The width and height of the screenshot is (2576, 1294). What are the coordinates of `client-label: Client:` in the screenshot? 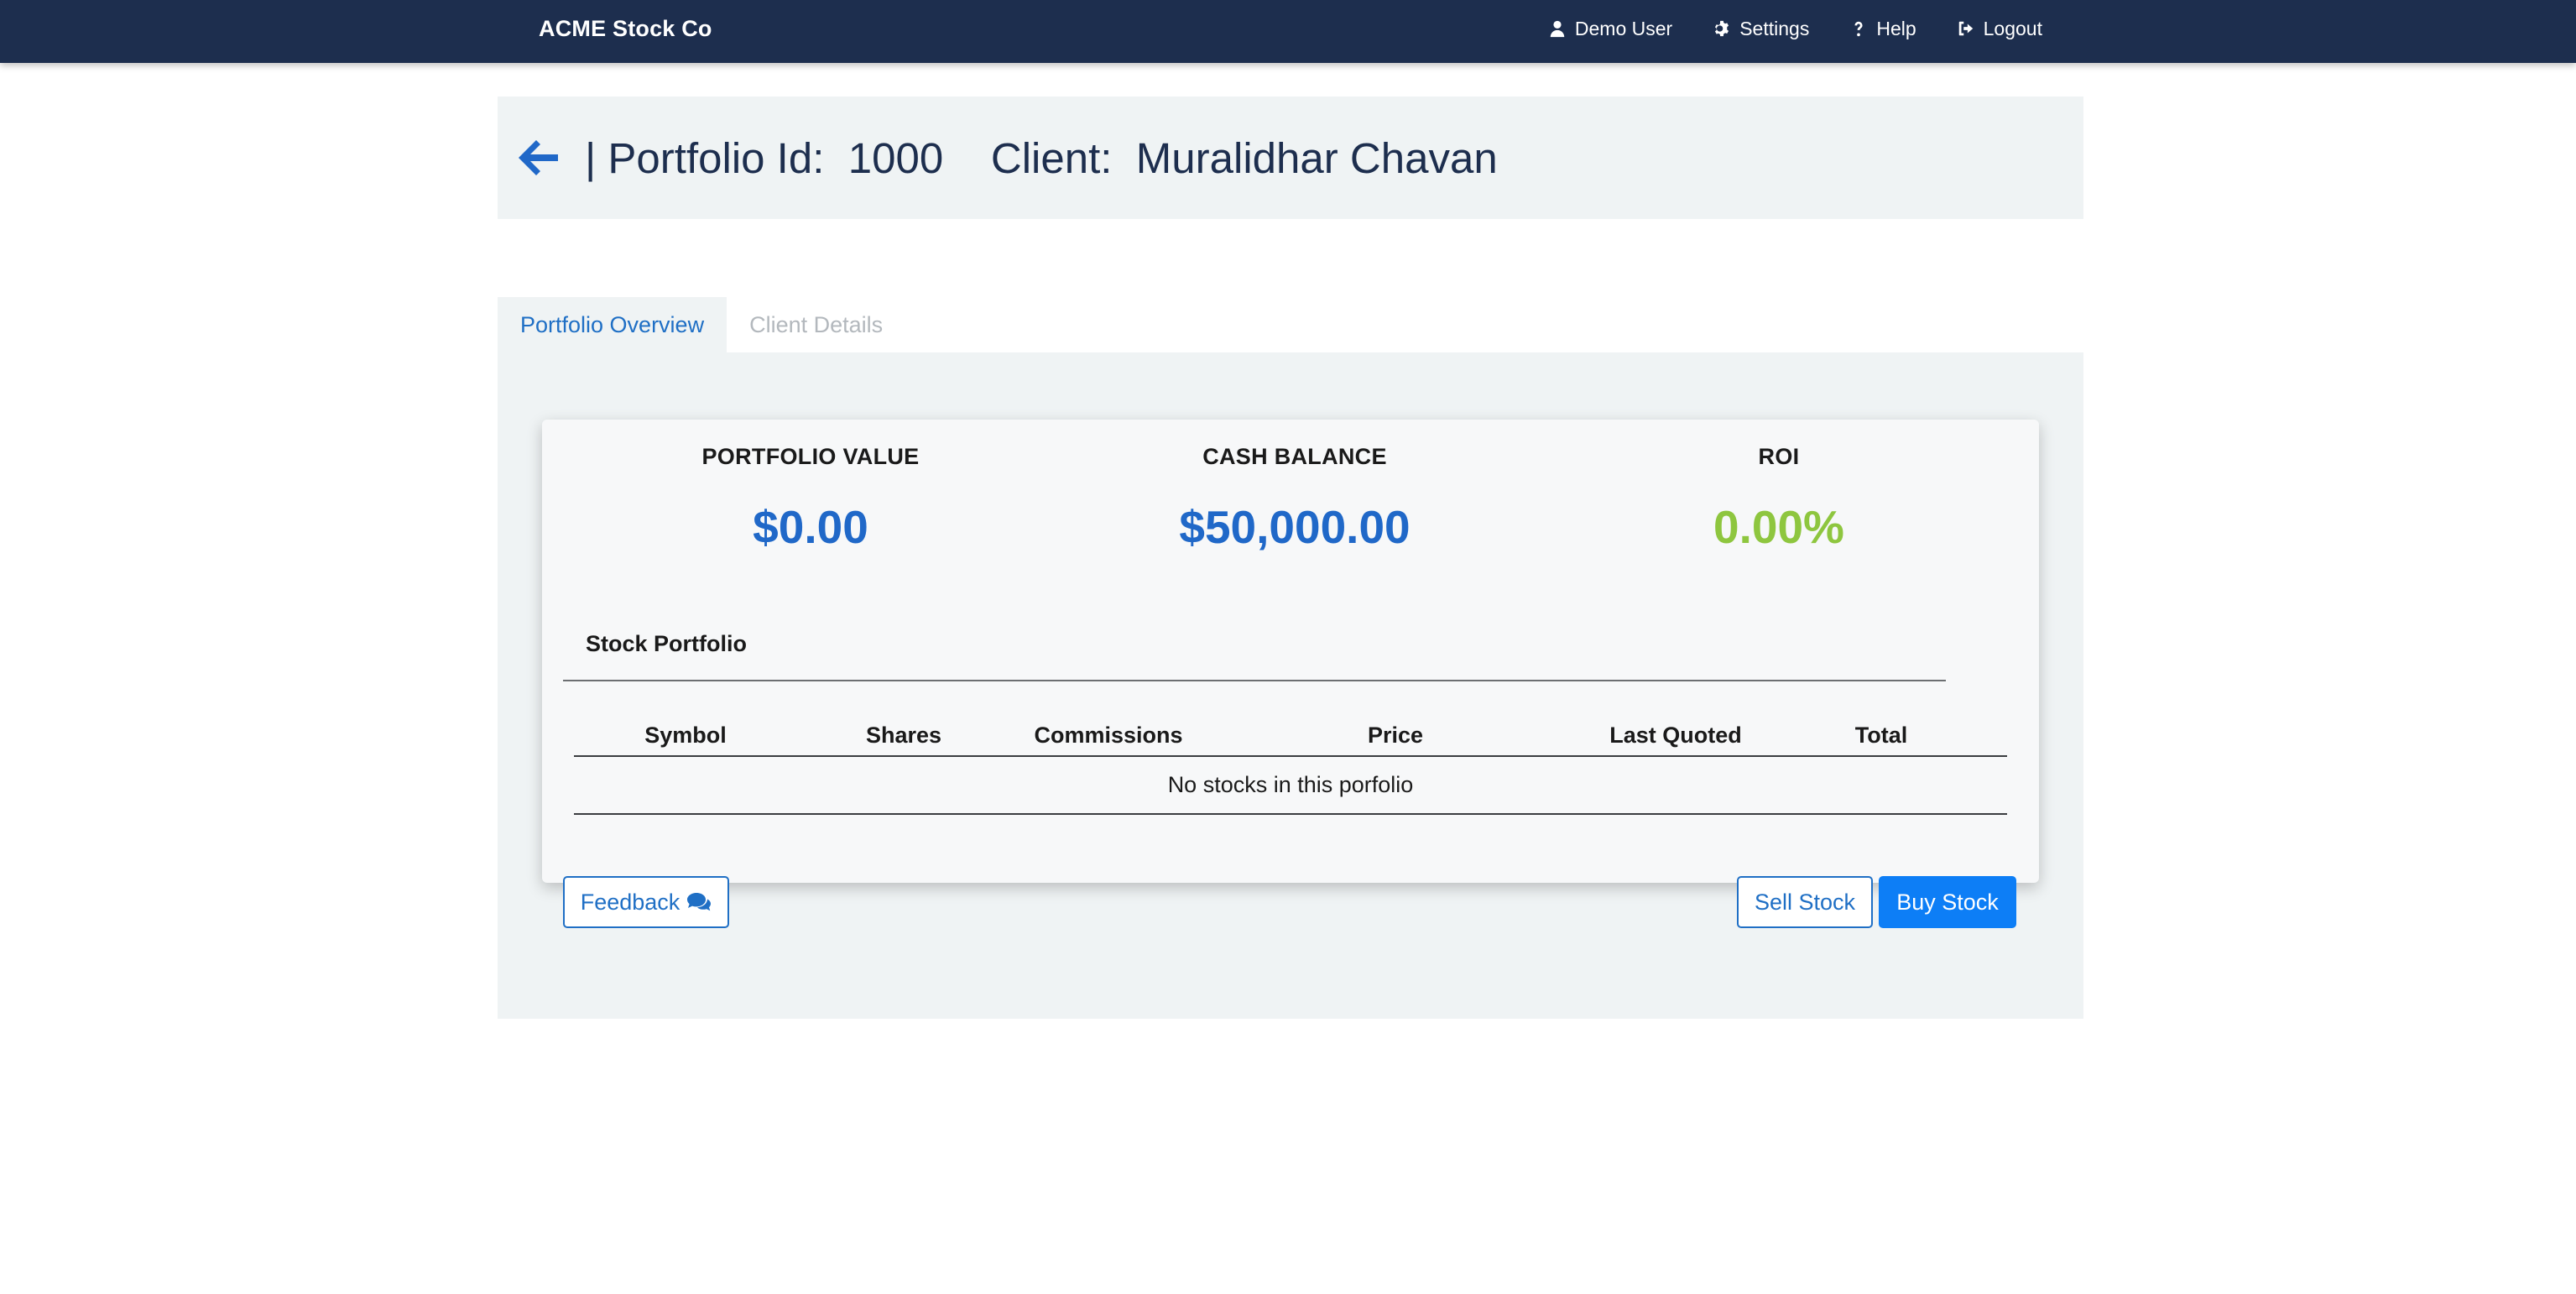 It's located at (1051, 157).